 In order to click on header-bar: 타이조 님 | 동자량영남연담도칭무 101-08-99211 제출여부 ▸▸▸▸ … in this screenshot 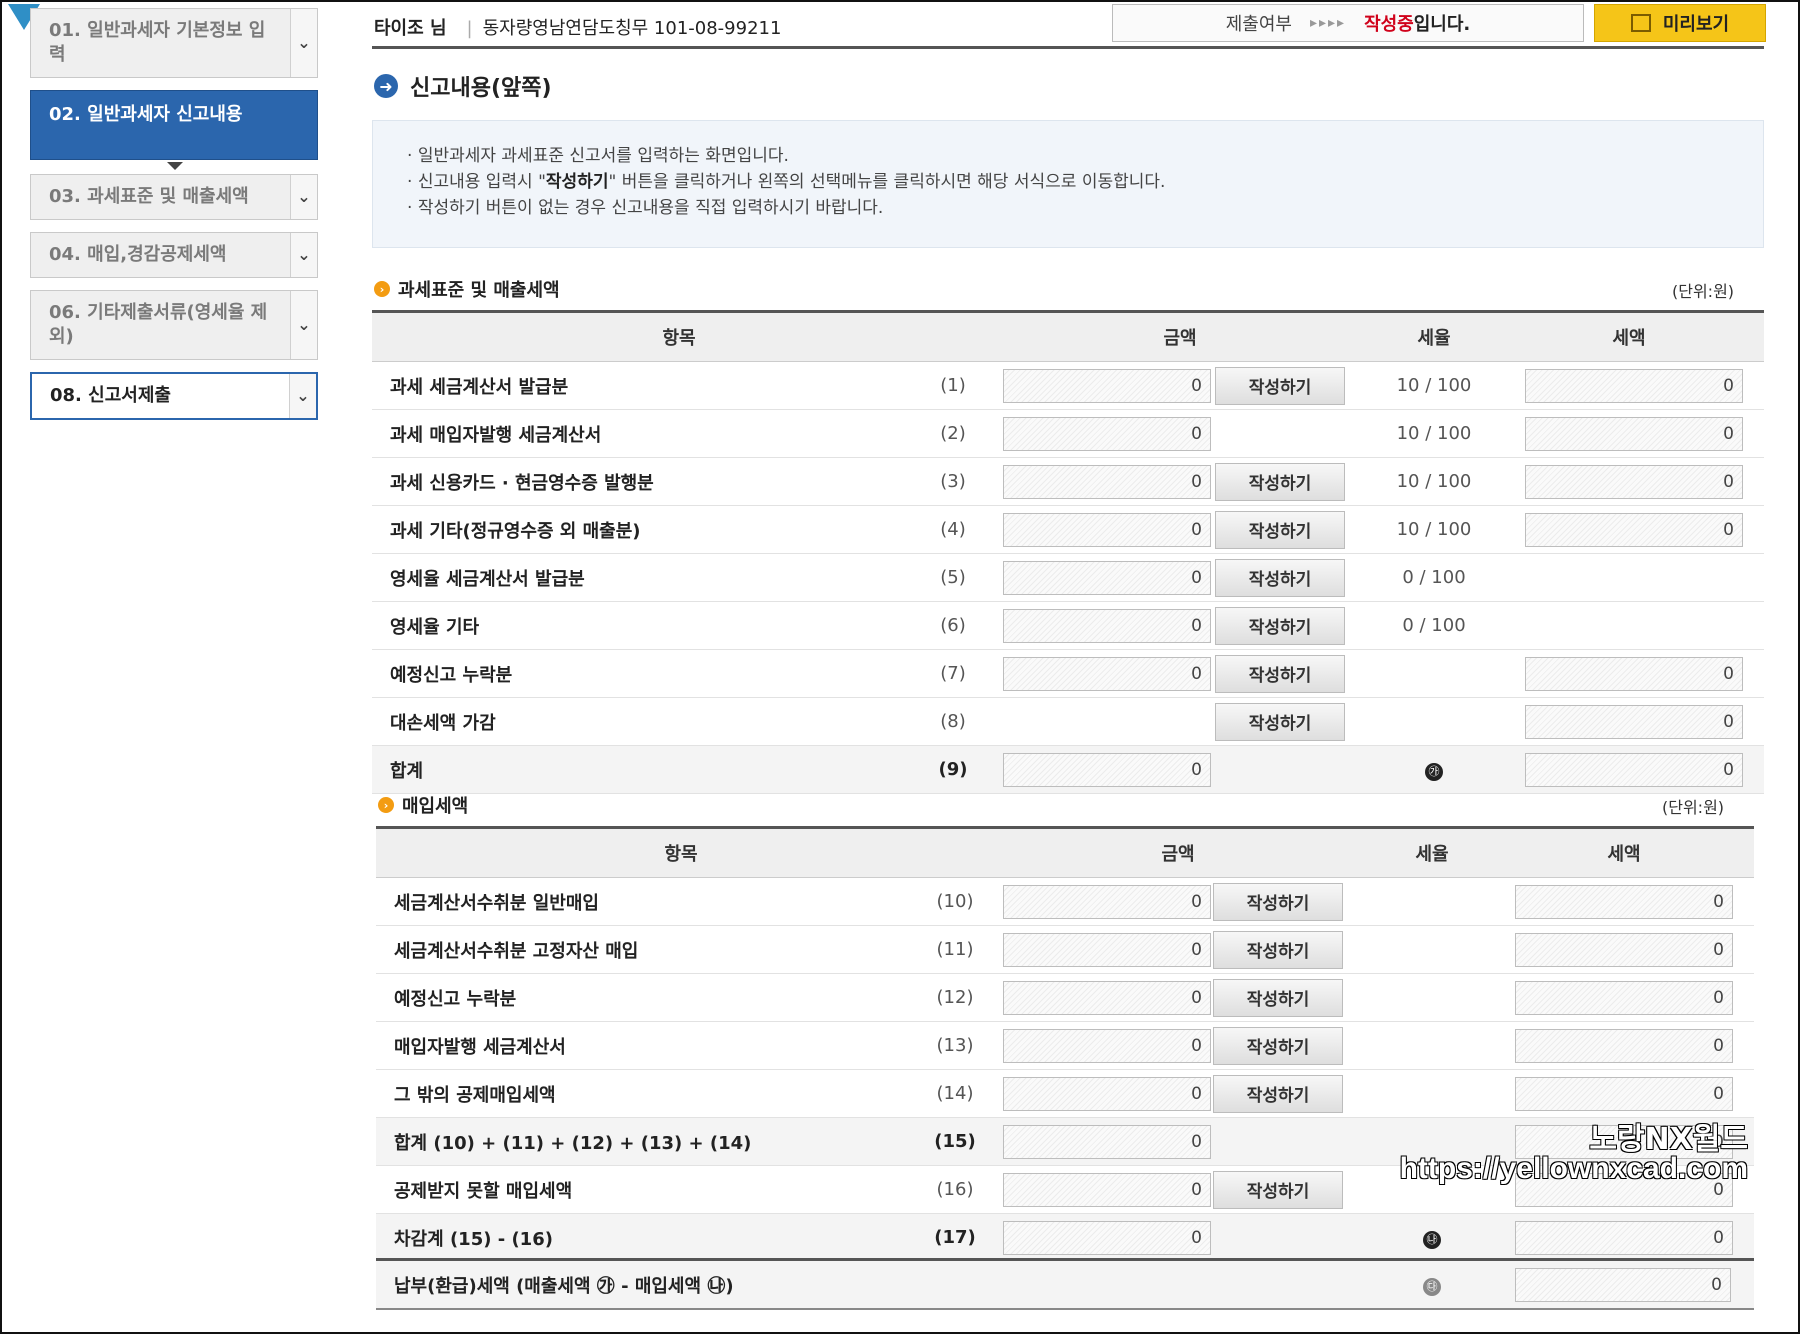, I will do `click(1069, 26)`.